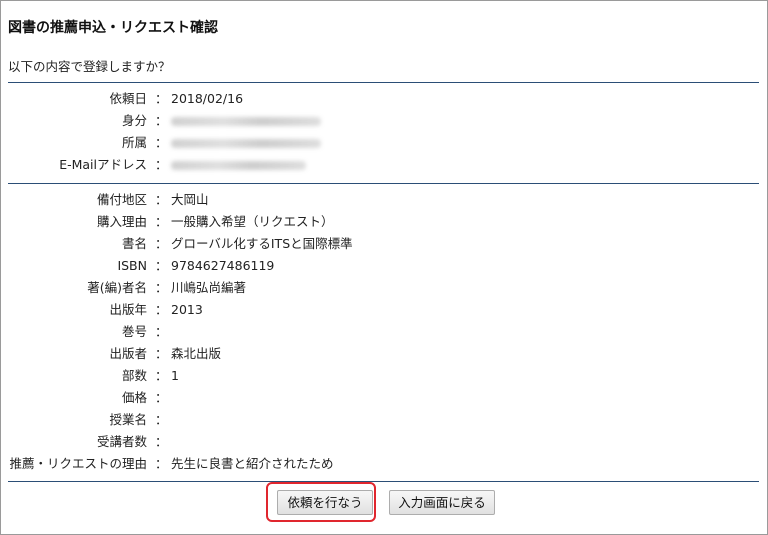 This screenshot has height=535, width=768. What do you see at coordinates (134, 142) in the screenshot?
I see `field-label: 所属` at bounding box center [134, 142].